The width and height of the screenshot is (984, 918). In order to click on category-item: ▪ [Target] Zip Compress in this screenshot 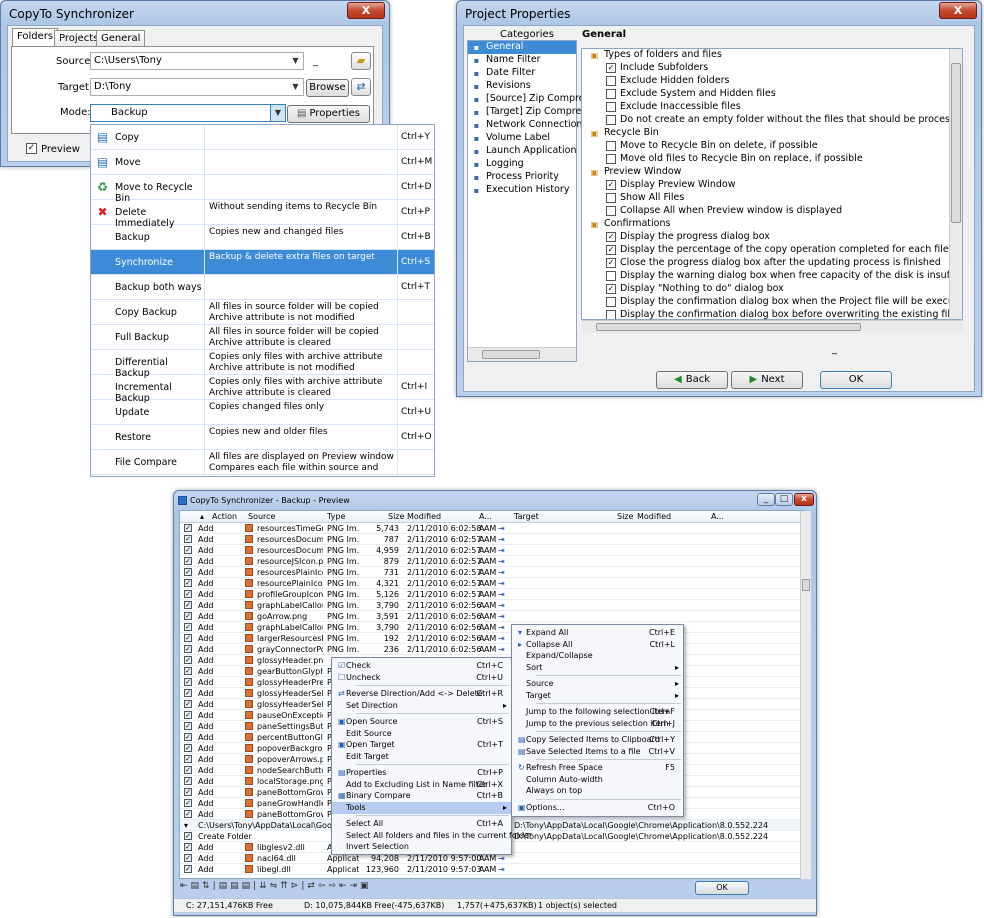, I will do `click(529, 112)`.